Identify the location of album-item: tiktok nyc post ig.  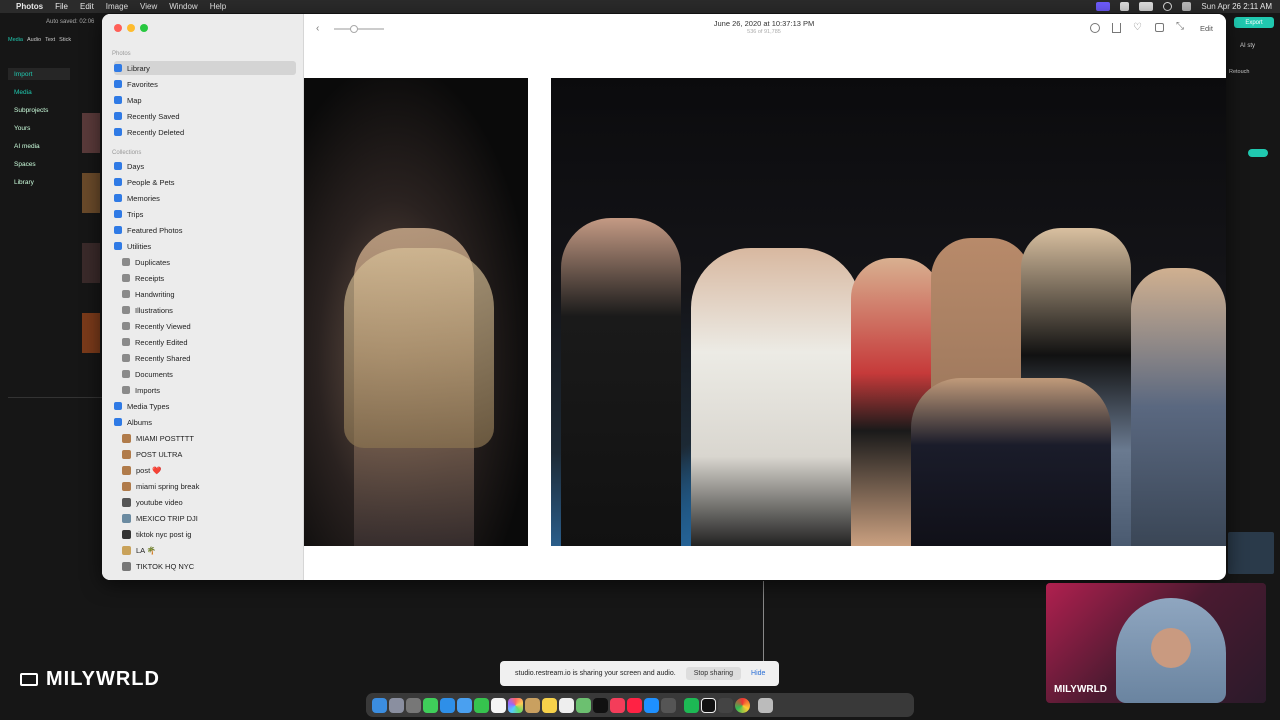
(209, 534).